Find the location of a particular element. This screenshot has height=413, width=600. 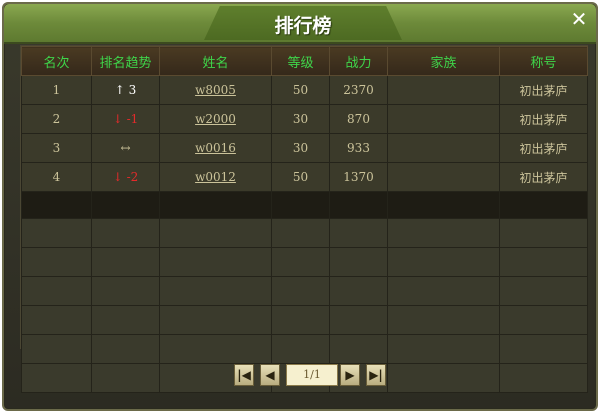

name-cell: w0012 is located at coordinates (215, 177).